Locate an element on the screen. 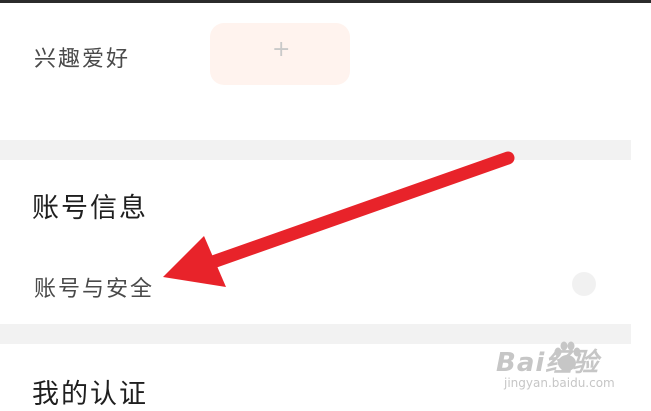 This screenshot has height=411, width=651. chevron-right-icon is located at coordinates (584, 284).